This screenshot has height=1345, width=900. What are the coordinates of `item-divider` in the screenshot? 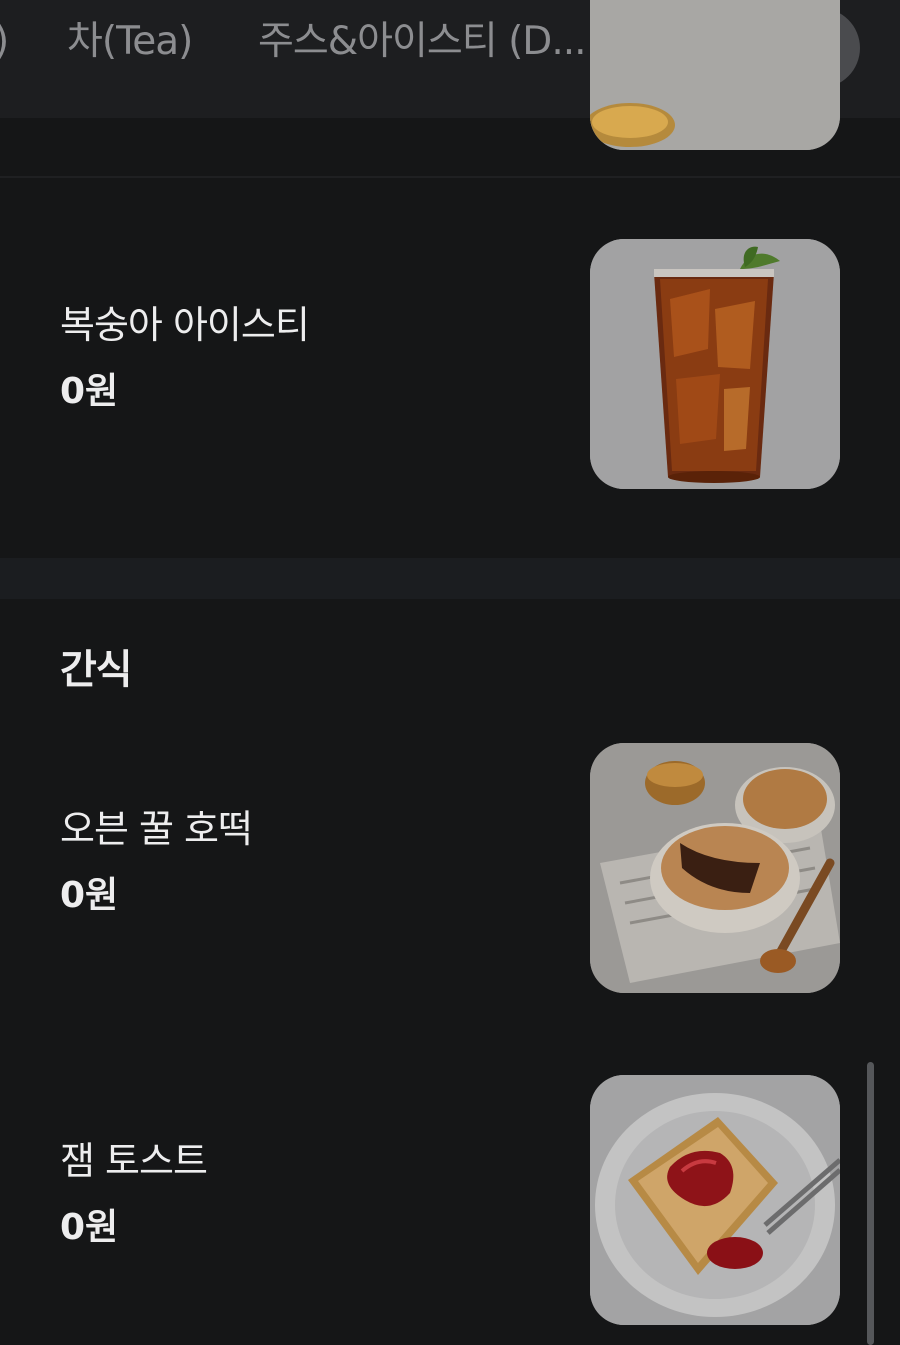 It's located at (450, 177).